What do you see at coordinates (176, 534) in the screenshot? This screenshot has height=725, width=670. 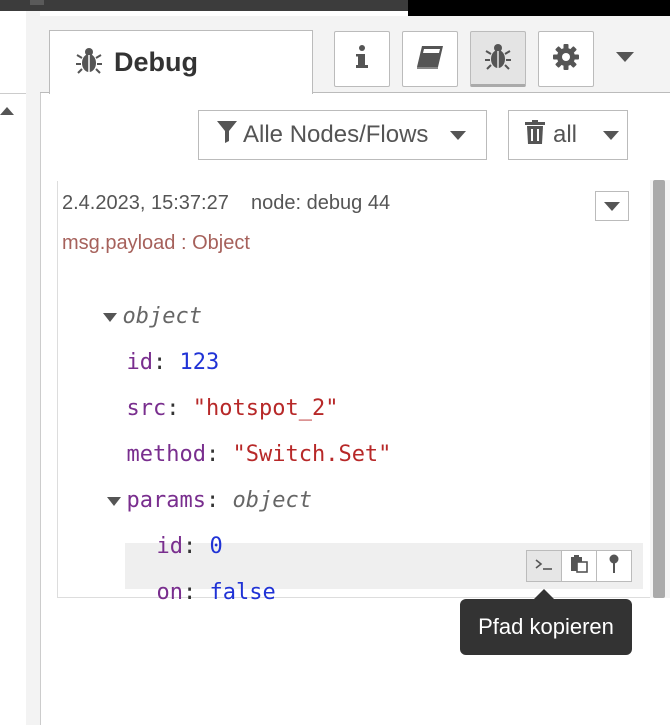 I see `tree-row-params-id: id: 0` at bounding box center [176, 534].